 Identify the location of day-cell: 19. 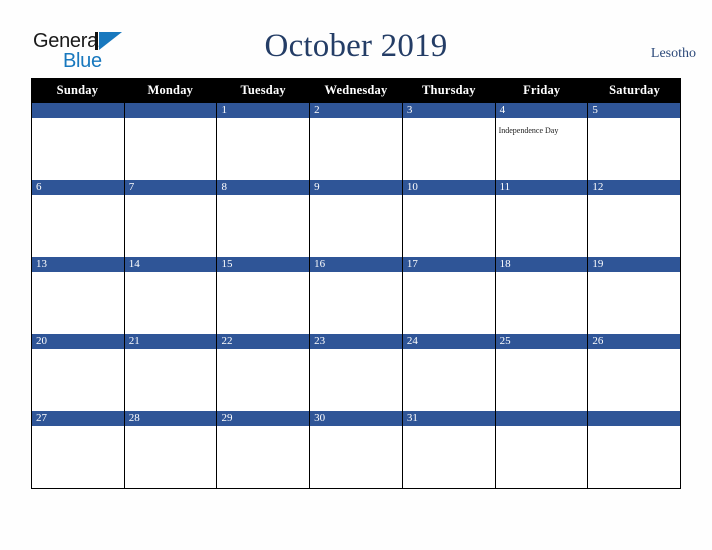
(635, 295).